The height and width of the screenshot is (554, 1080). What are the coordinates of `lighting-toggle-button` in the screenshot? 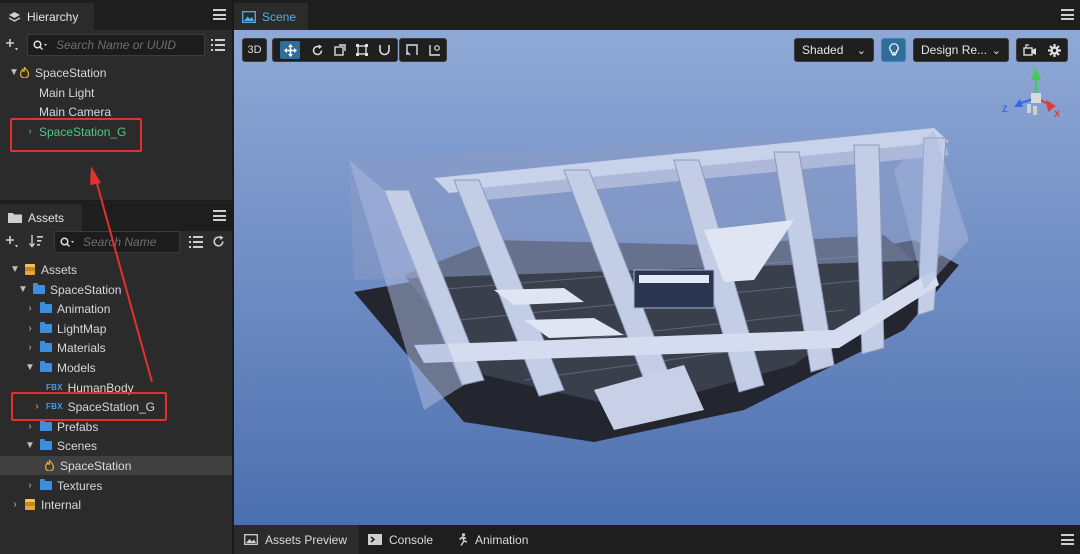 It's located at (893, 50).